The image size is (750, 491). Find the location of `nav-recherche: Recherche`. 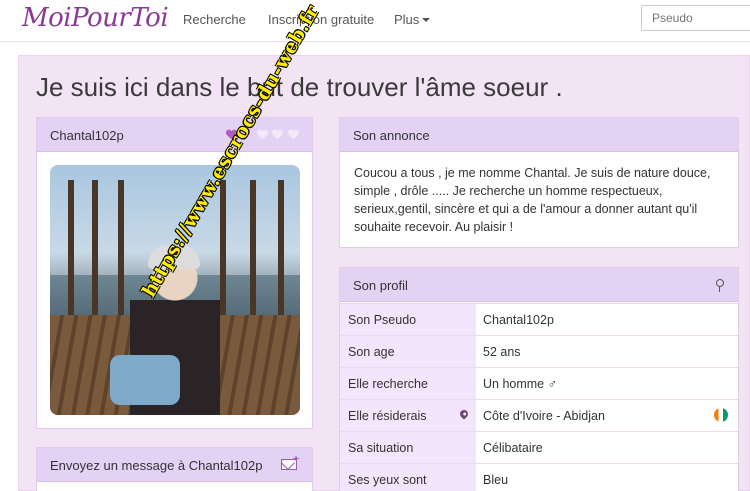

nav-recherche: Recherche is located at coordinates (214, 19).